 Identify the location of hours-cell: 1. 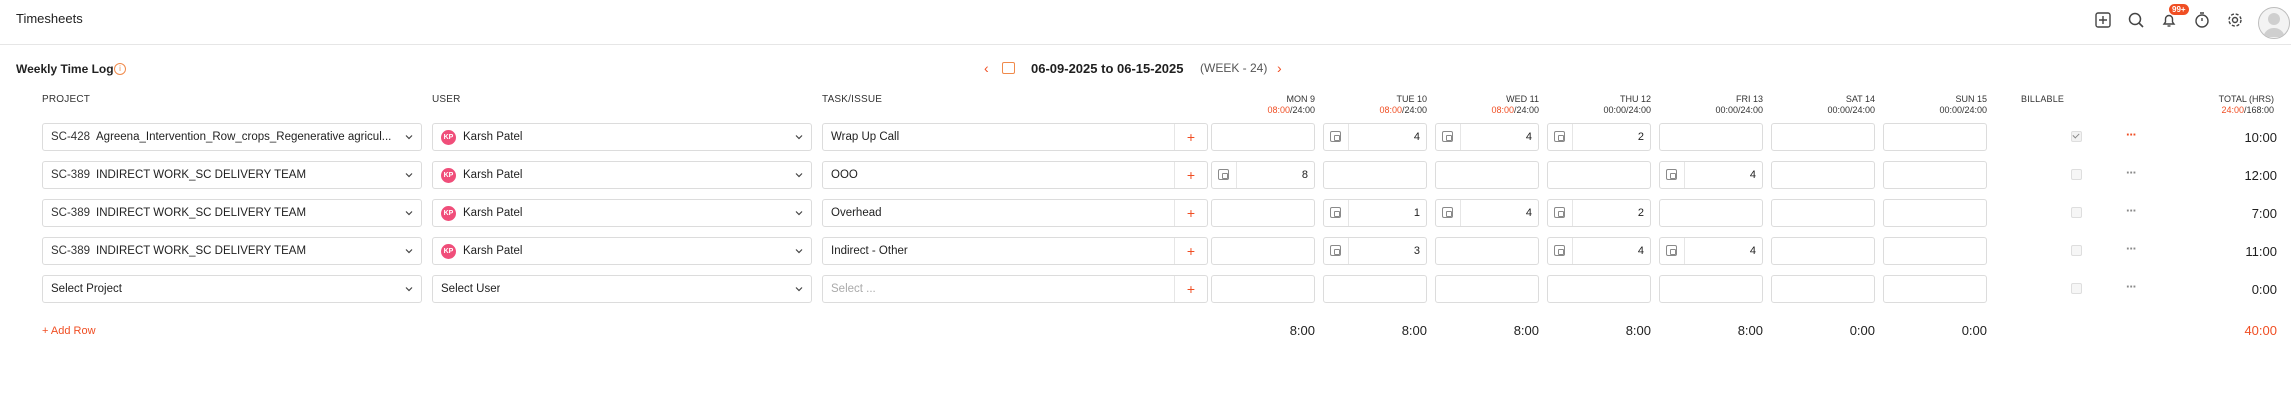
(1375, 213).